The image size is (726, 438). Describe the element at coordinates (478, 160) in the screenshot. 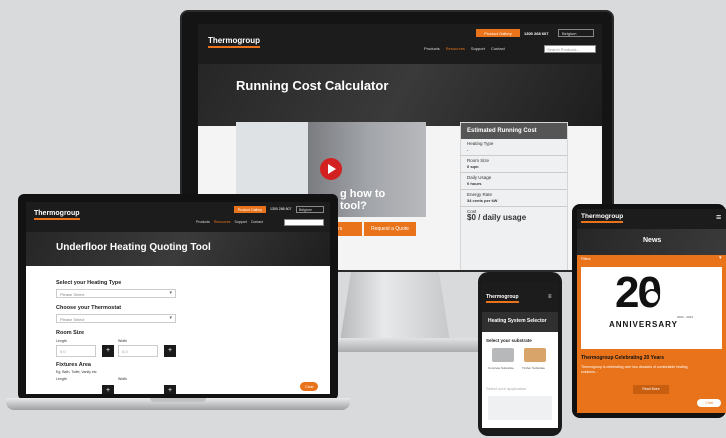

I see `row-label: Room Size` at that location.